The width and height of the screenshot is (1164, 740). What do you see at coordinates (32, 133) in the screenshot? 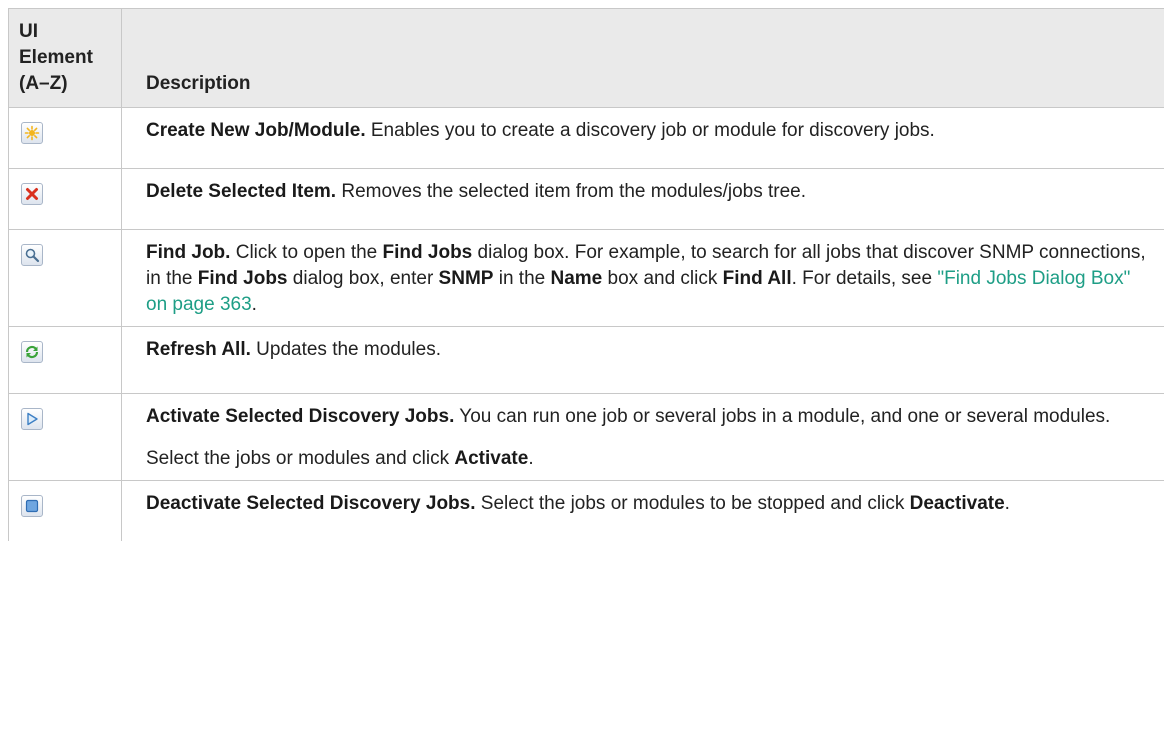
I see `create-new-job-icon` at bounding box center [32, 133].